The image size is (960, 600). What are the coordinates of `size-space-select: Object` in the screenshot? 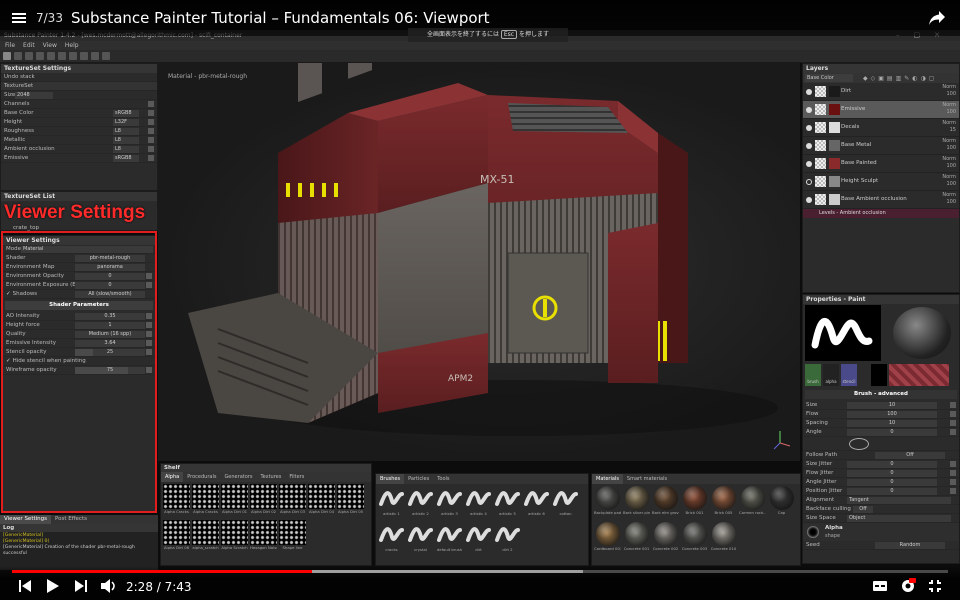 It's located at (899, 518).